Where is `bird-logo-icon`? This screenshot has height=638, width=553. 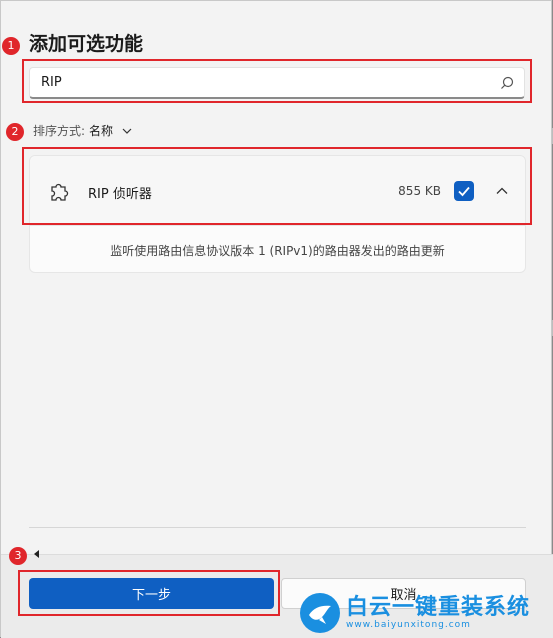
bird-logo-icon is located at coordinates (320, 612).